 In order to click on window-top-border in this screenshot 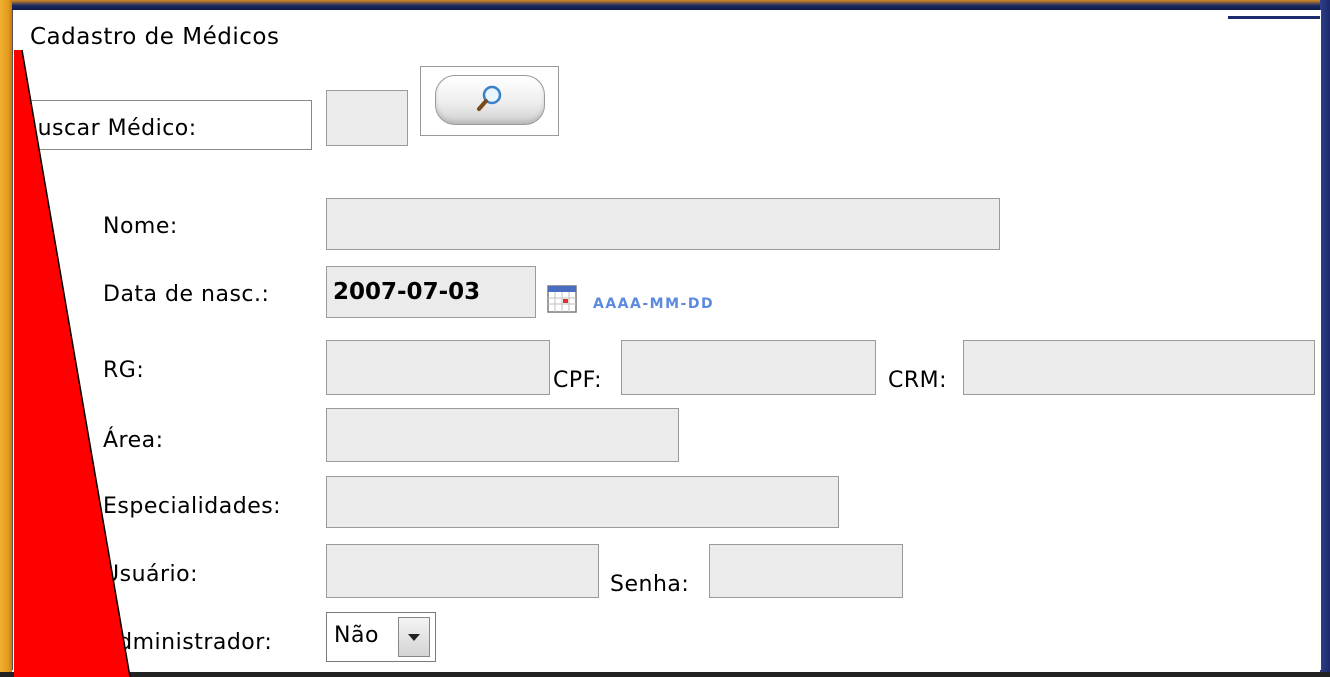, I will do `click(665, 5)`.